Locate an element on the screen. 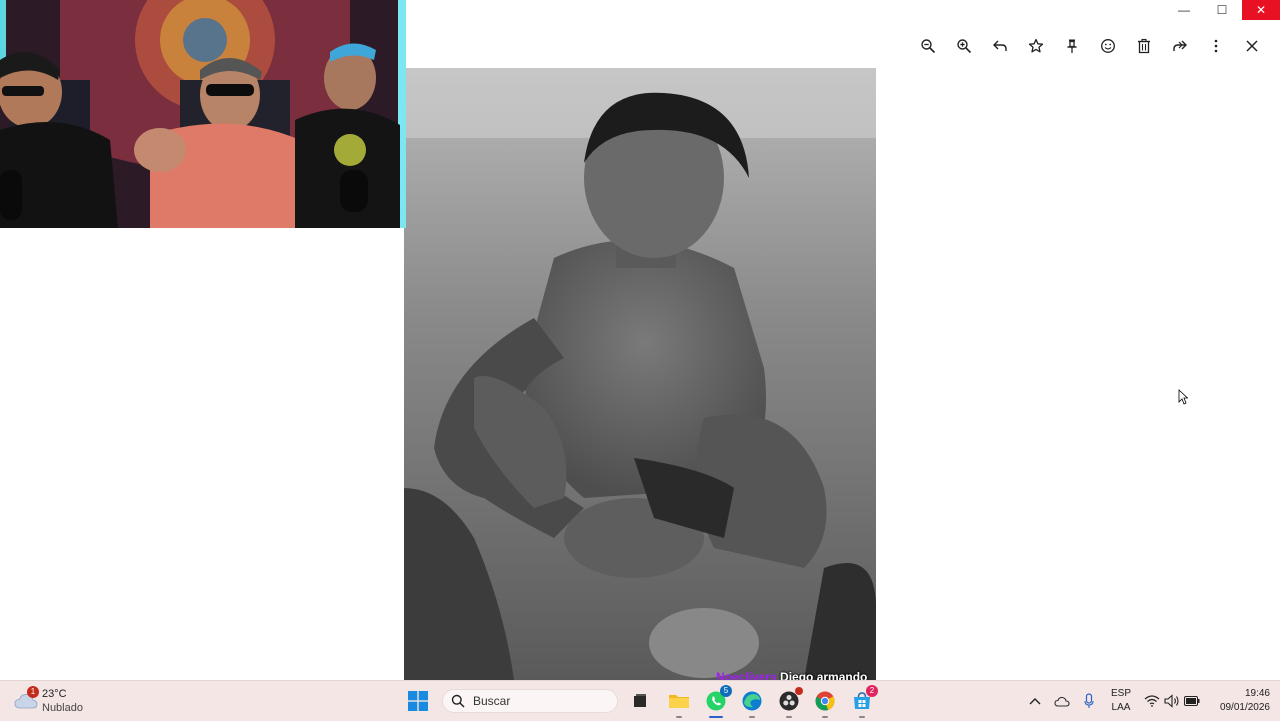  language-code: ESP is located at coordinates (1120, 693).